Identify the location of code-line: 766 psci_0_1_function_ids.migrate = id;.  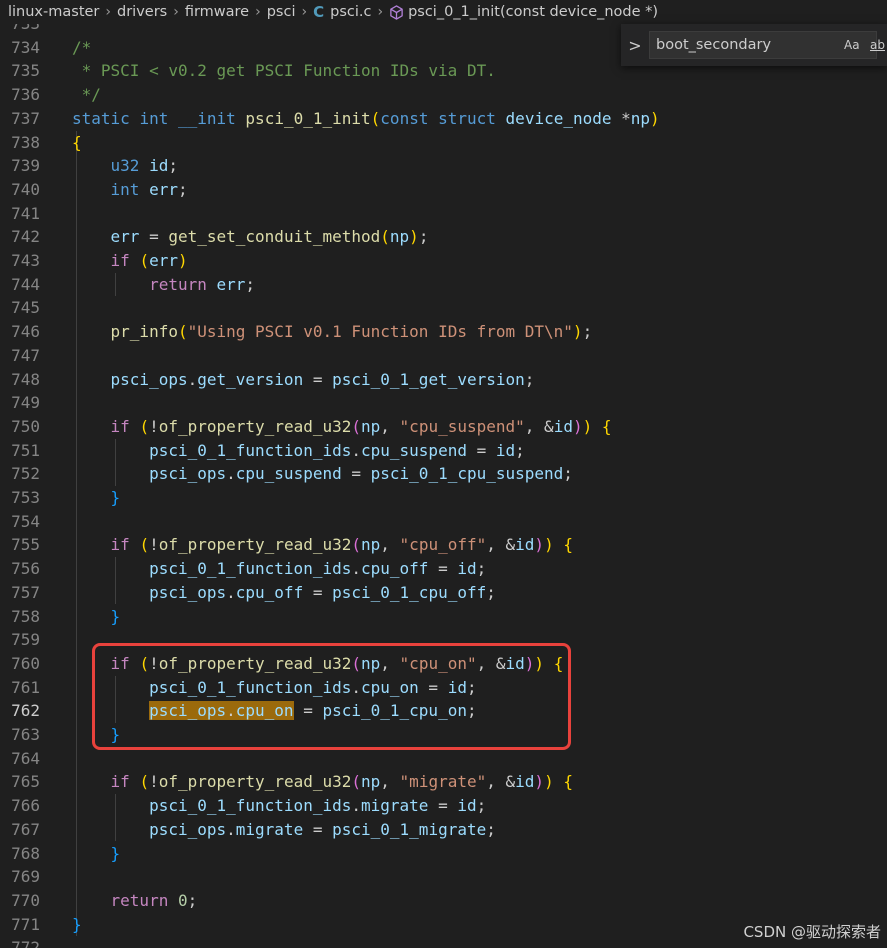
(443, 806).